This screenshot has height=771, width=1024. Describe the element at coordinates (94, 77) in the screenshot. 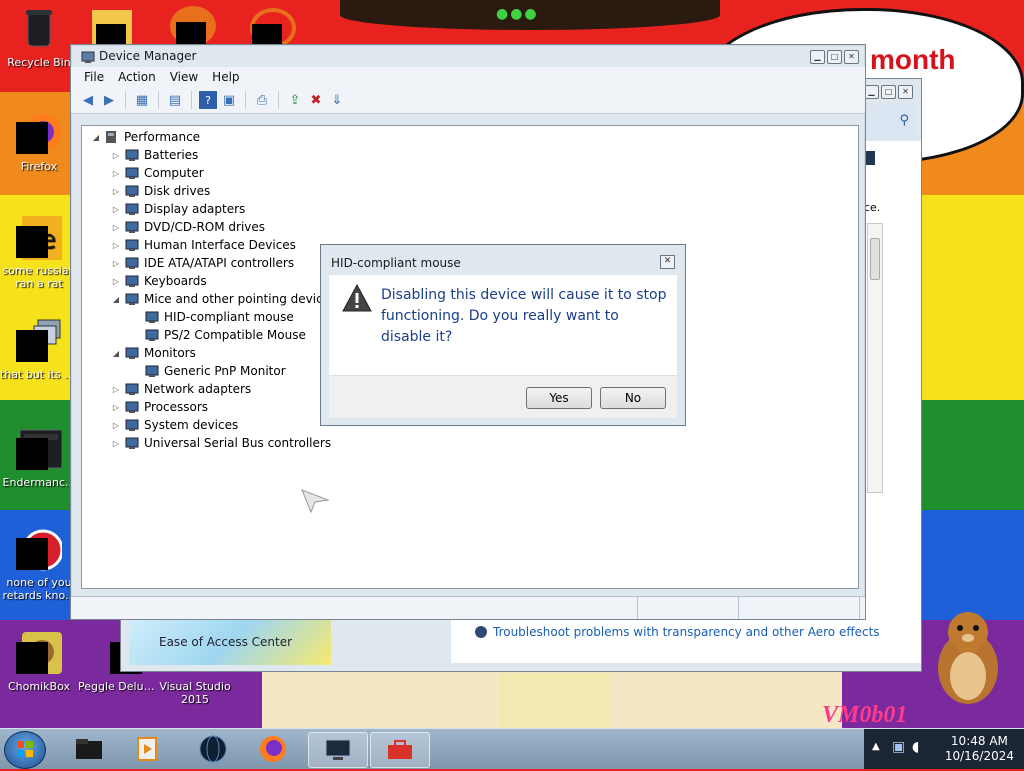

I see `menu-file: File` at that location.